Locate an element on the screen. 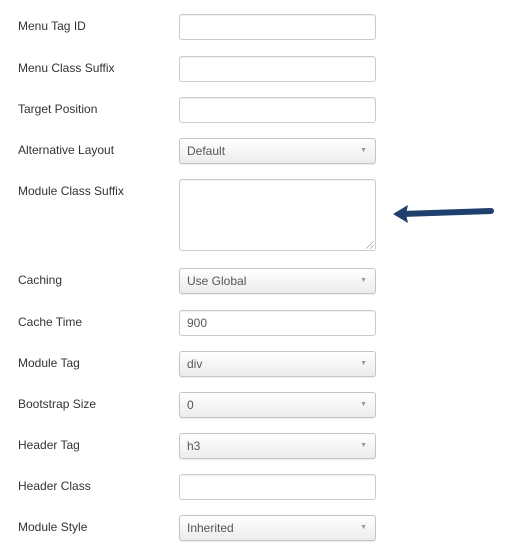 Image resolution: width=511 pixels, height=553 pixels. alternative-layout-select: Default ▼ is located at coordinates (277, 151).